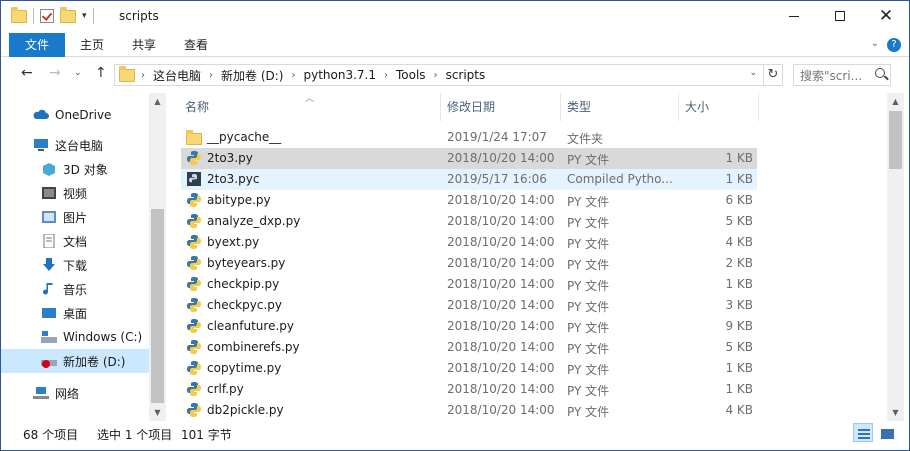 The image size is (910, 451). I want to click on maximize-icon, so click(840, 16).